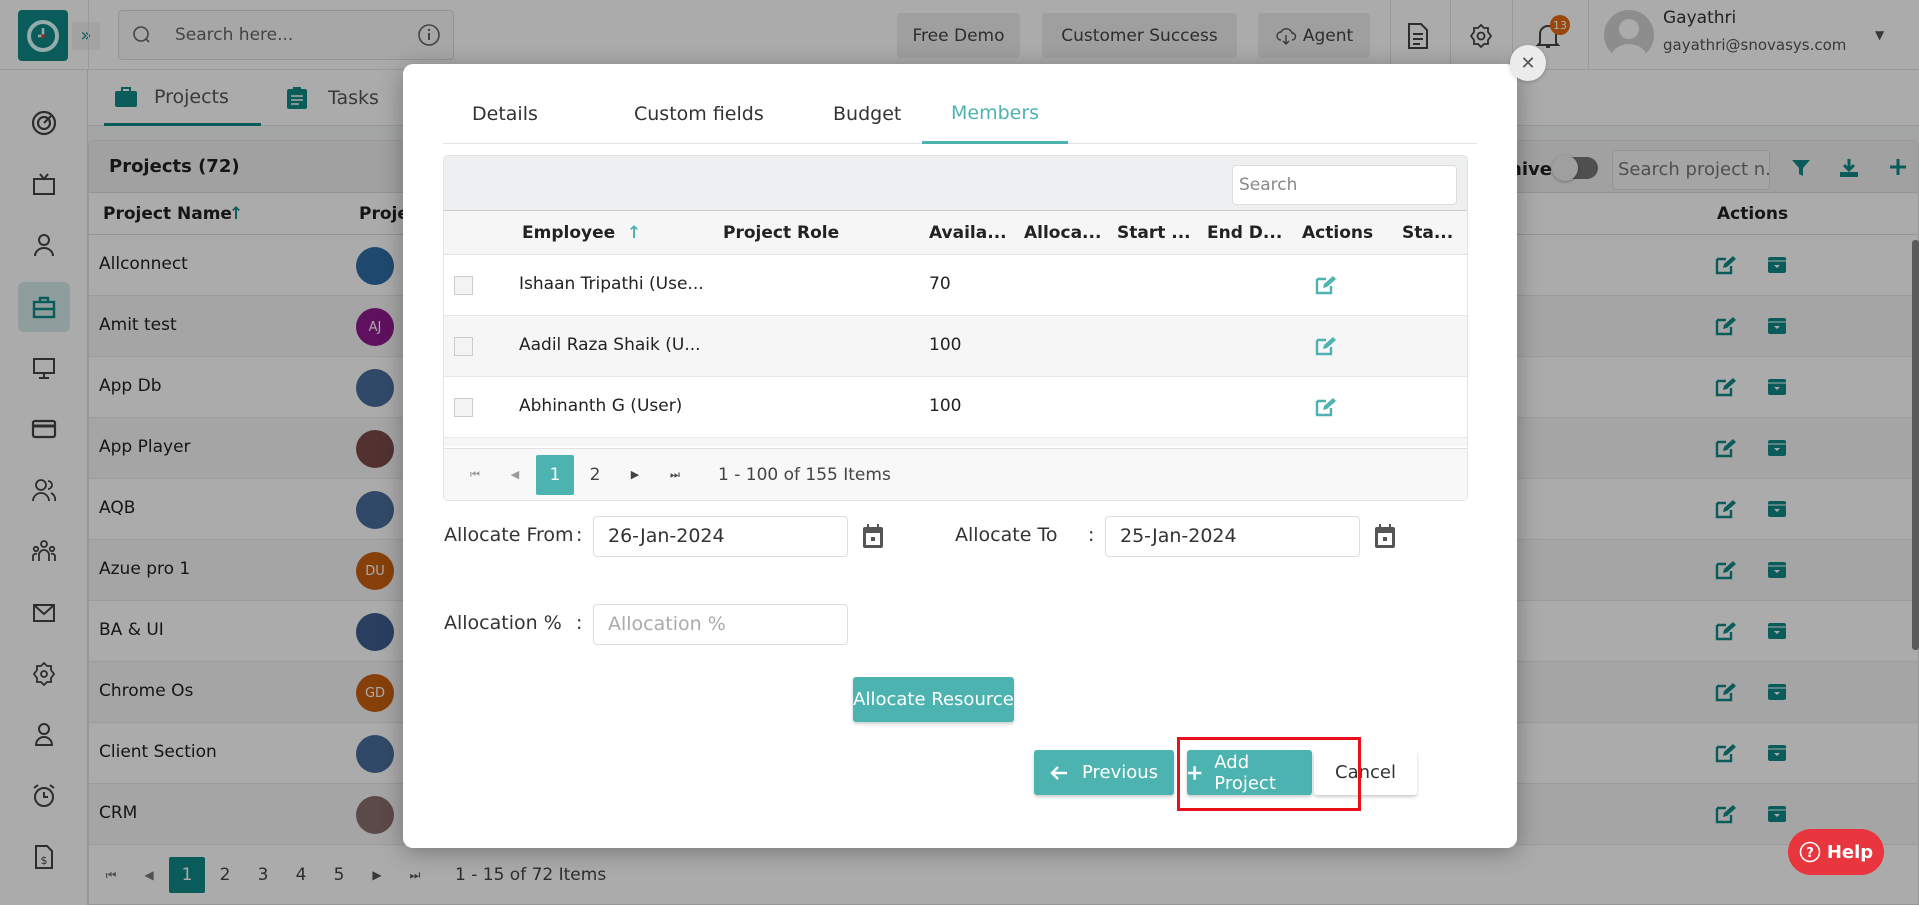  I want to click on help-label: Help, so click(1850, 852).